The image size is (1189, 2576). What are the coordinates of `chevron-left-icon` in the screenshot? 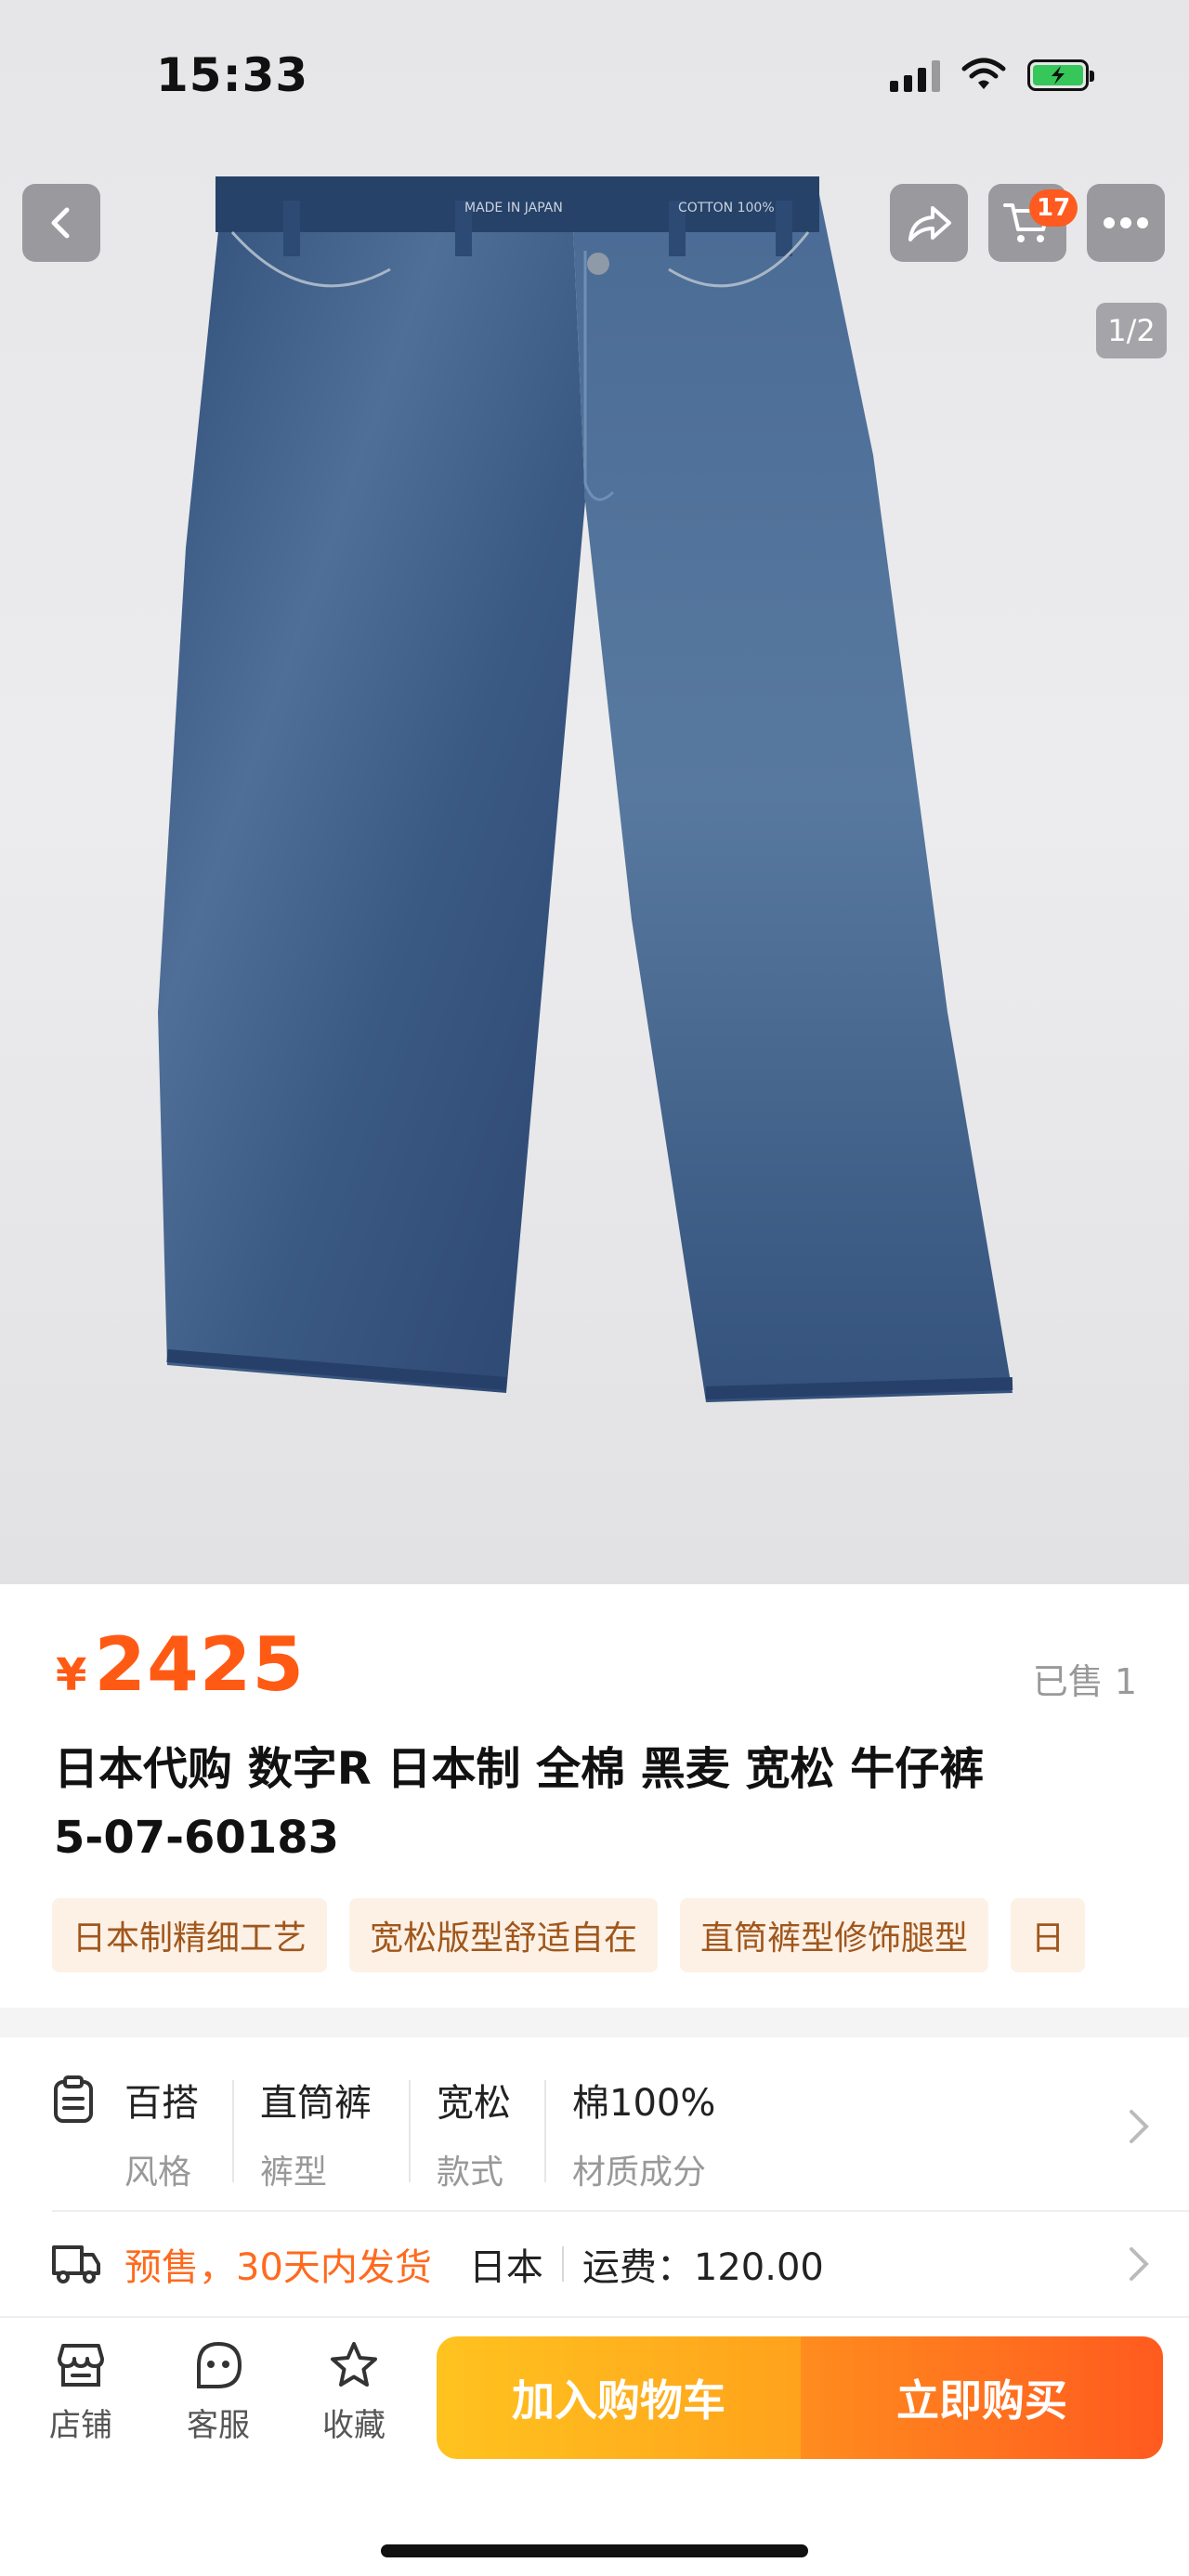 It's located at (60, 223).